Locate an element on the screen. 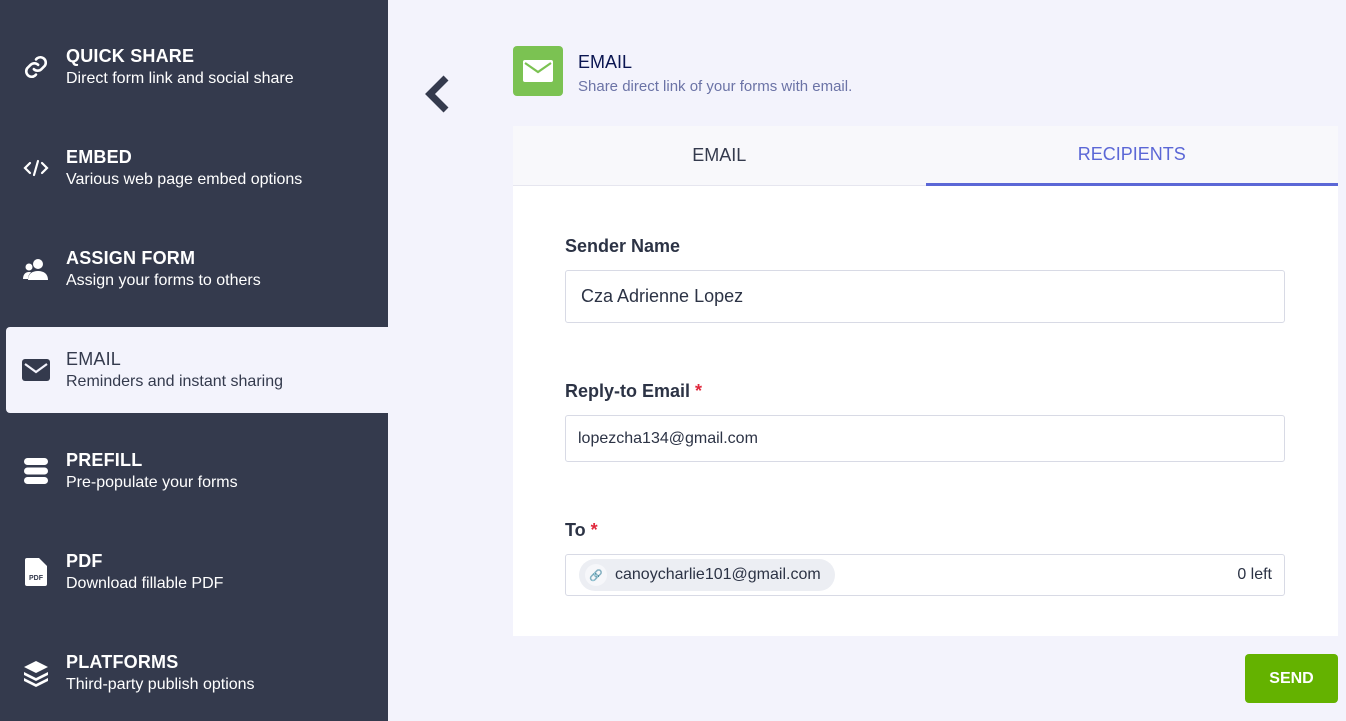 The width and height of the screenshot is (1346, 721). sidebar-item-pdf: PDF PDF Download fillable PDF is located at coordinates (197, 572).